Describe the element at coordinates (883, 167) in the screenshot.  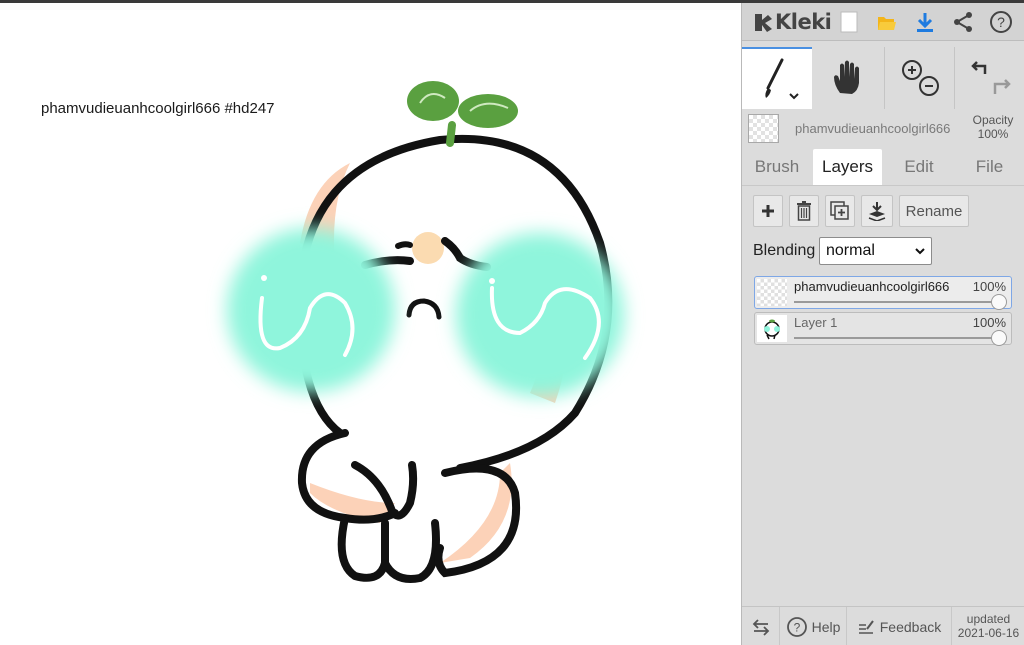
I see `panel-tabs: Brush Layers Edit File` at that location.